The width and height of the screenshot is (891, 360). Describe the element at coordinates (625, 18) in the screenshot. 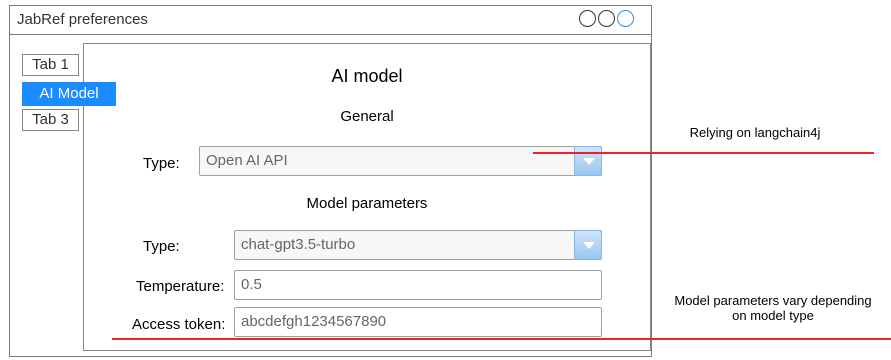

I see `close-button` at that location.